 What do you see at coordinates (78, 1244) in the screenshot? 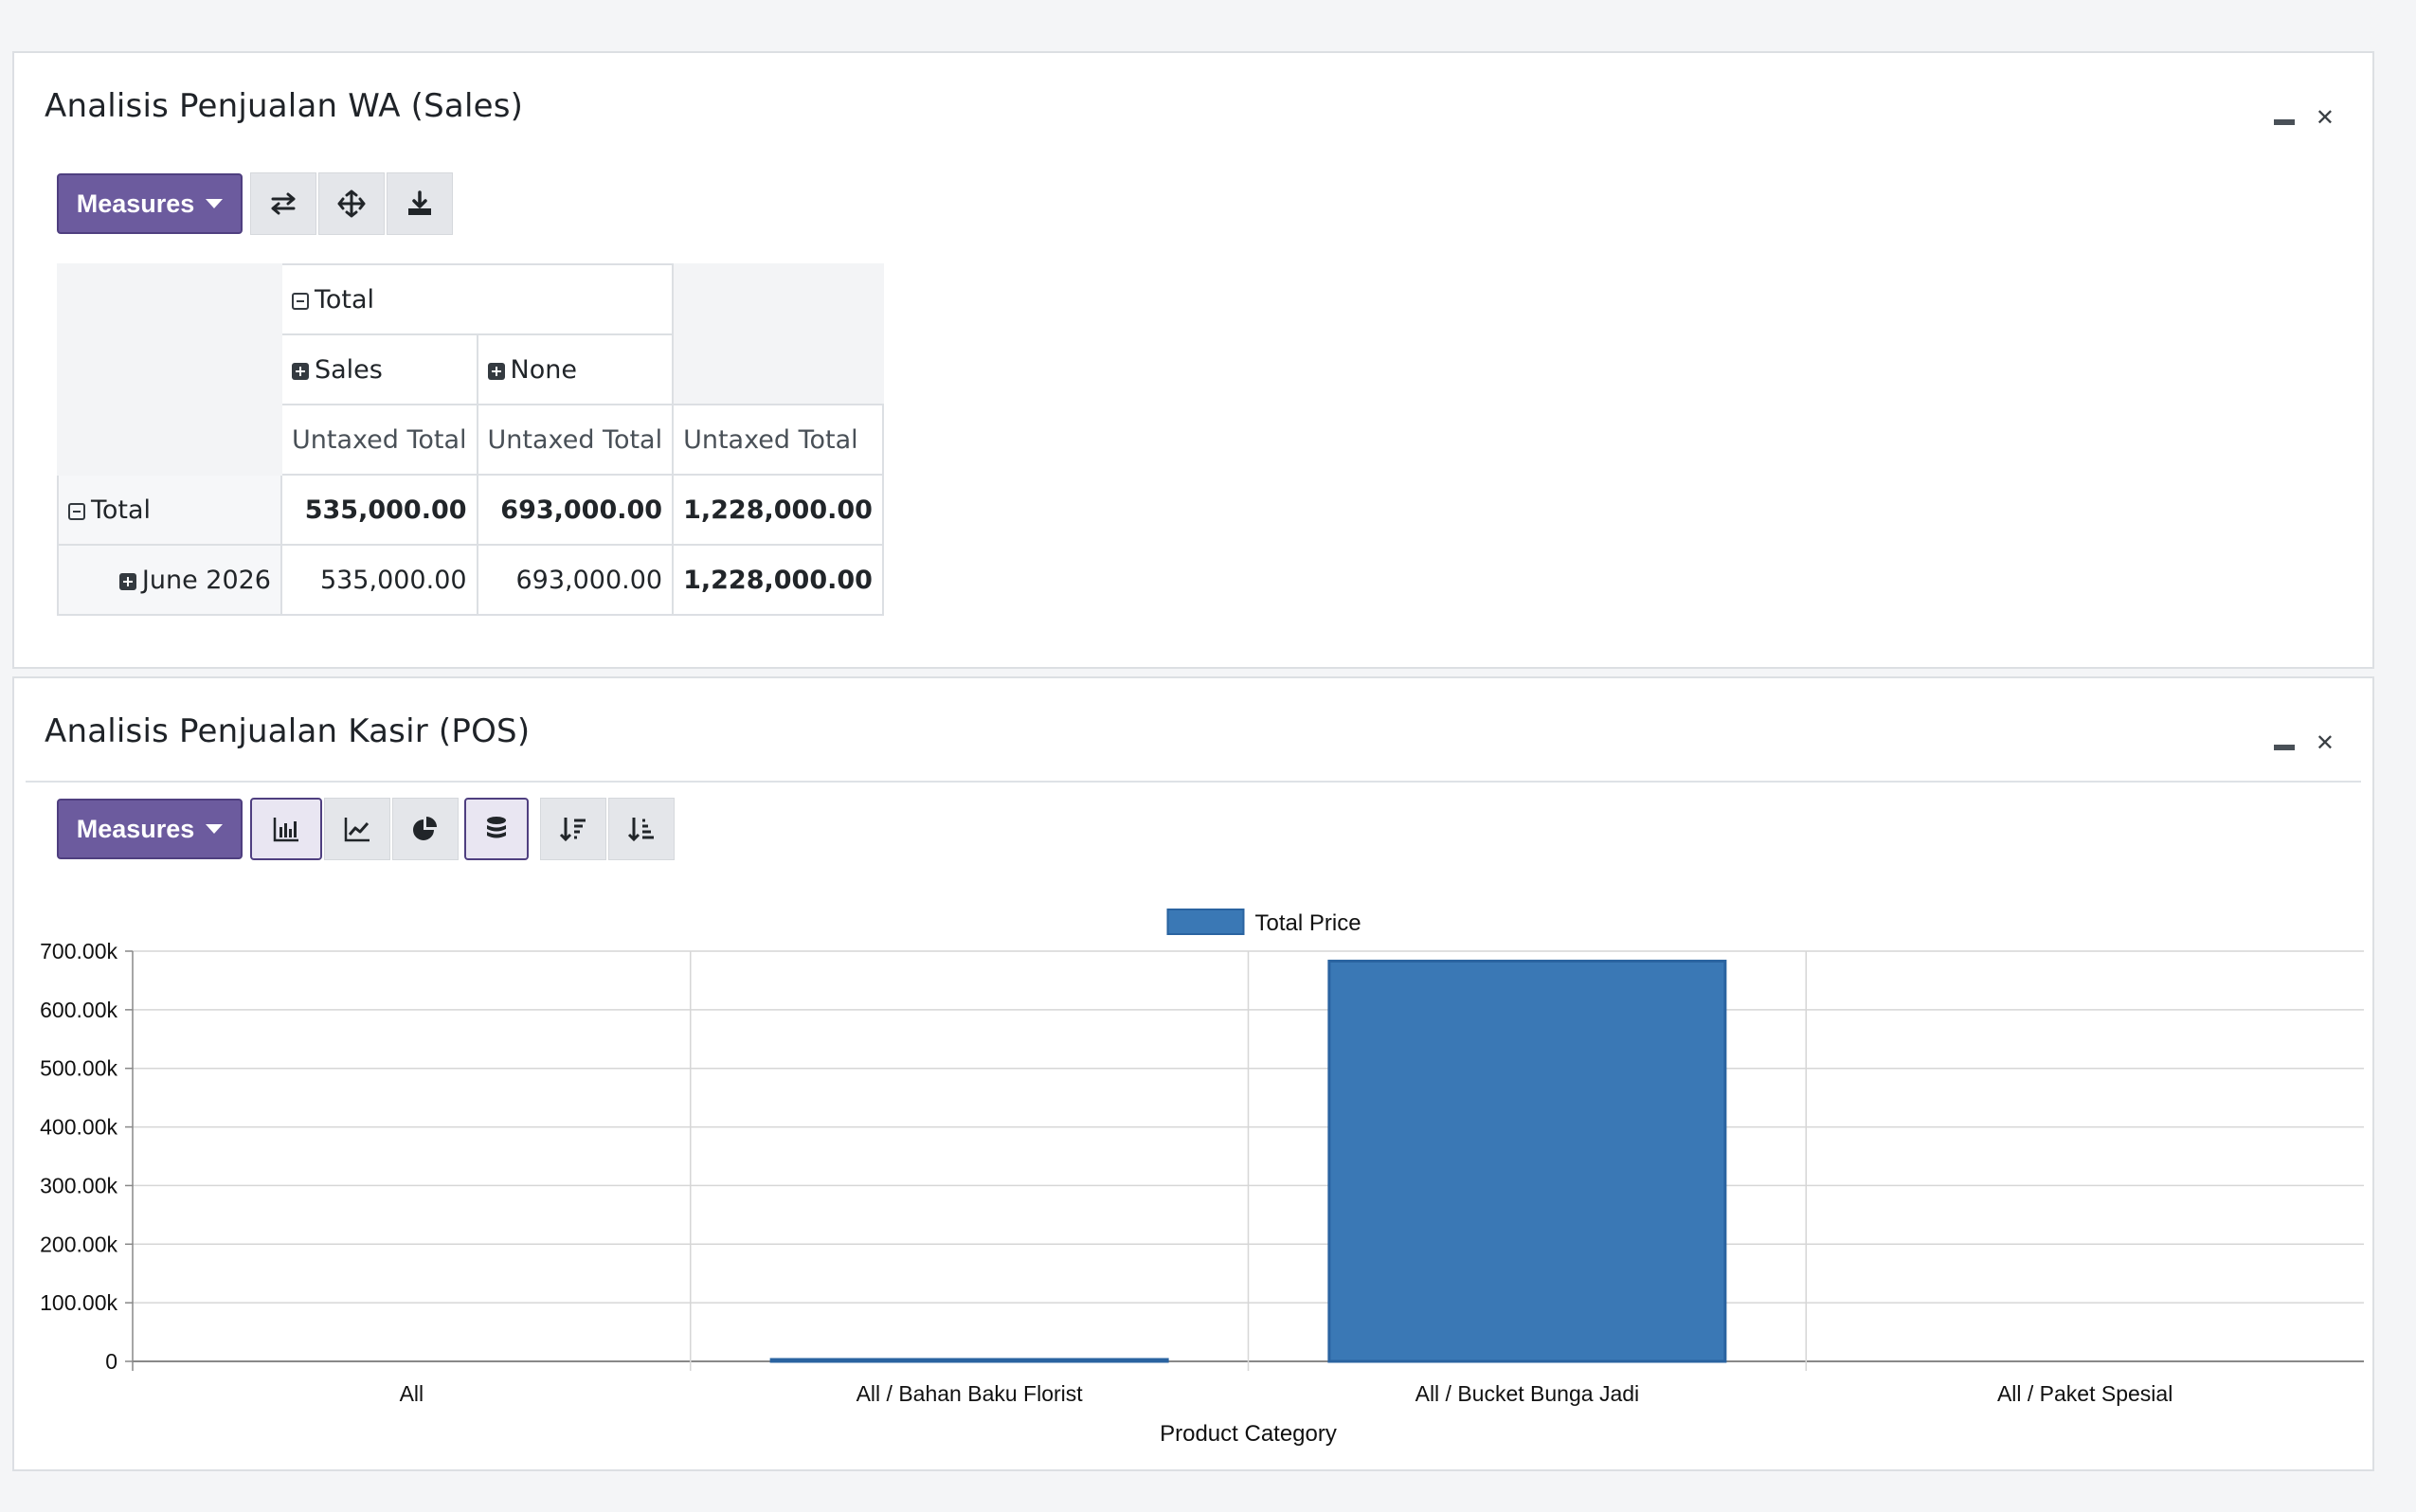
I see `y-tick-label: 200.00k` at bounding box center [78, 1244].